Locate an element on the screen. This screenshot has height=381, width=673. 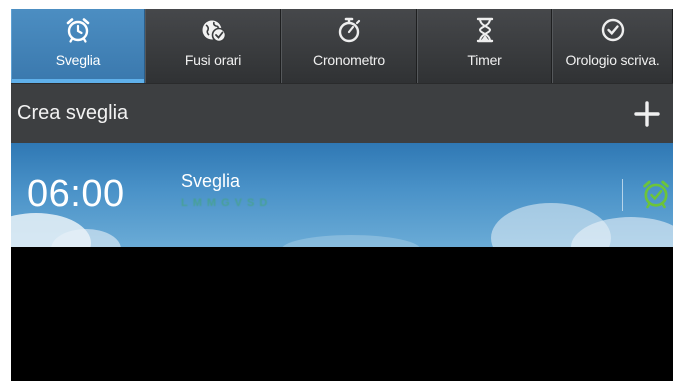
alarm-day: G is located at coordinates (225, 203).